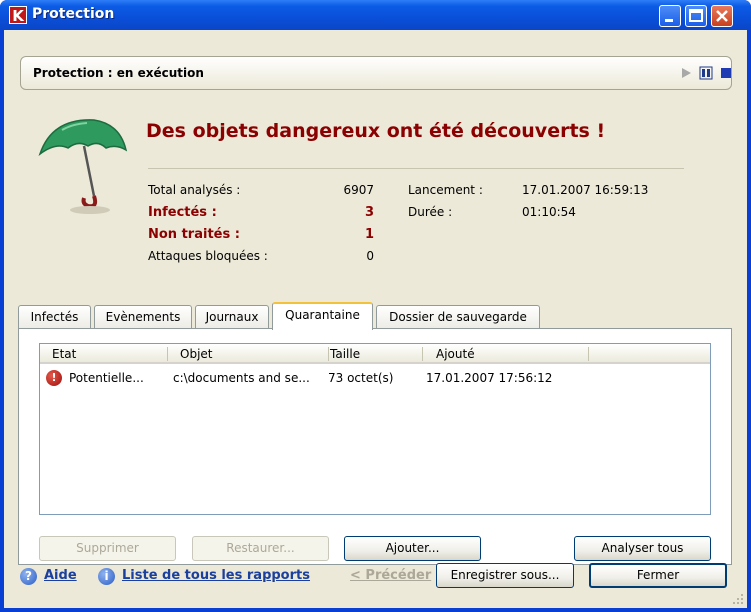 This screenshot has width=751, height=612. Describe the element at coordinates (18, 15) in the screenshot. I see `kaspersky-logo-icon: K` at that location.